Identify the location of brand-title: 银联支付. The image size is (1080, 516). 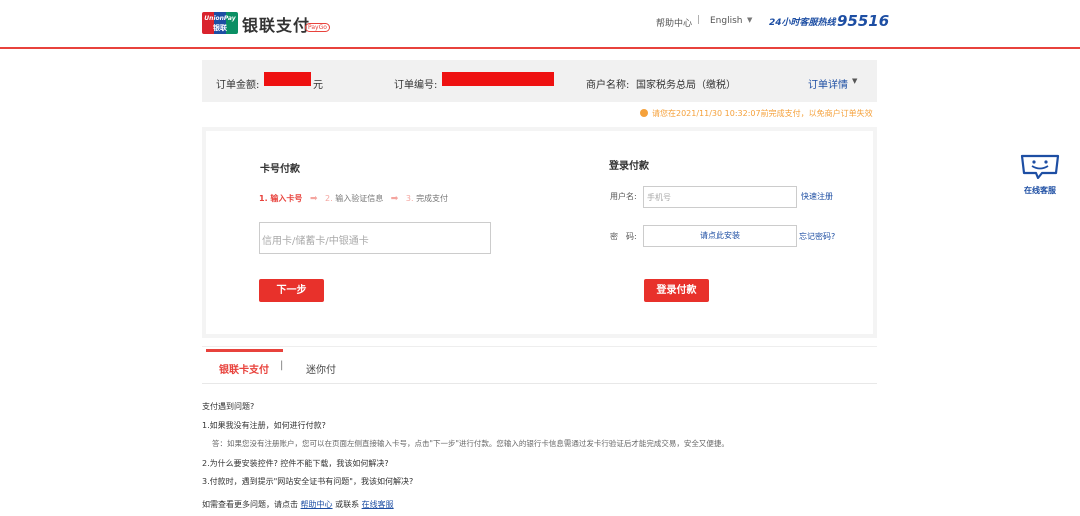
(276, 25).